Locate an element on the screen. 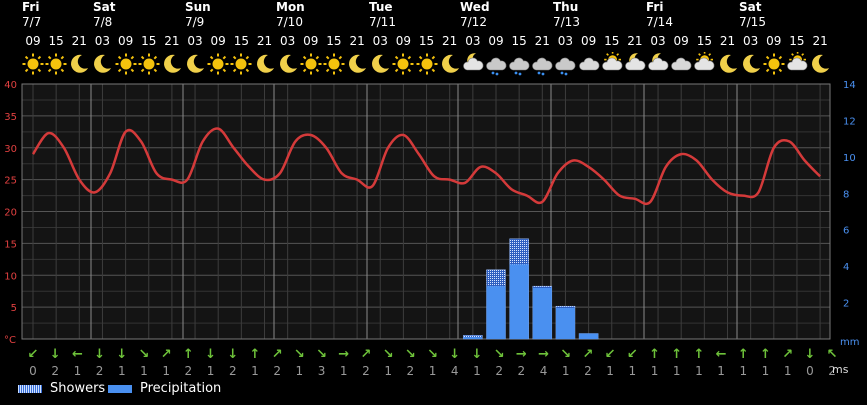 The image size is (867, 405). wind-unit: ms is located at coordinates (840, 369).